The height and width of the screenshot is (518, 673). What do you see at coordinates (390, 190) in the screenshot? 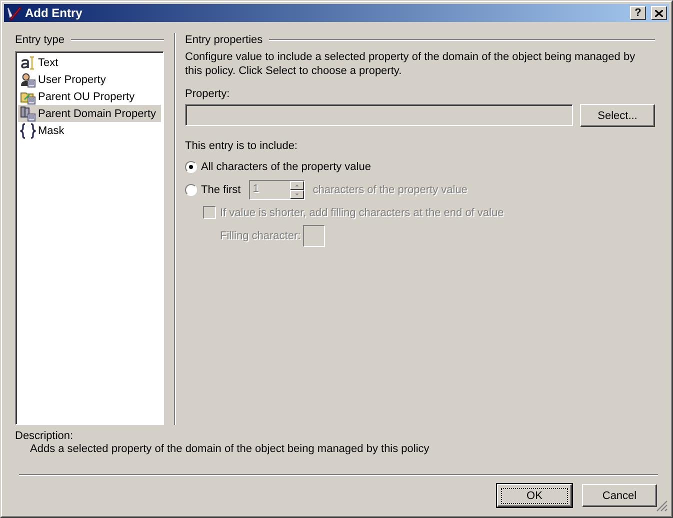
I see `spinner-suffix: characters of the property value` at bounding box center [390, 190].